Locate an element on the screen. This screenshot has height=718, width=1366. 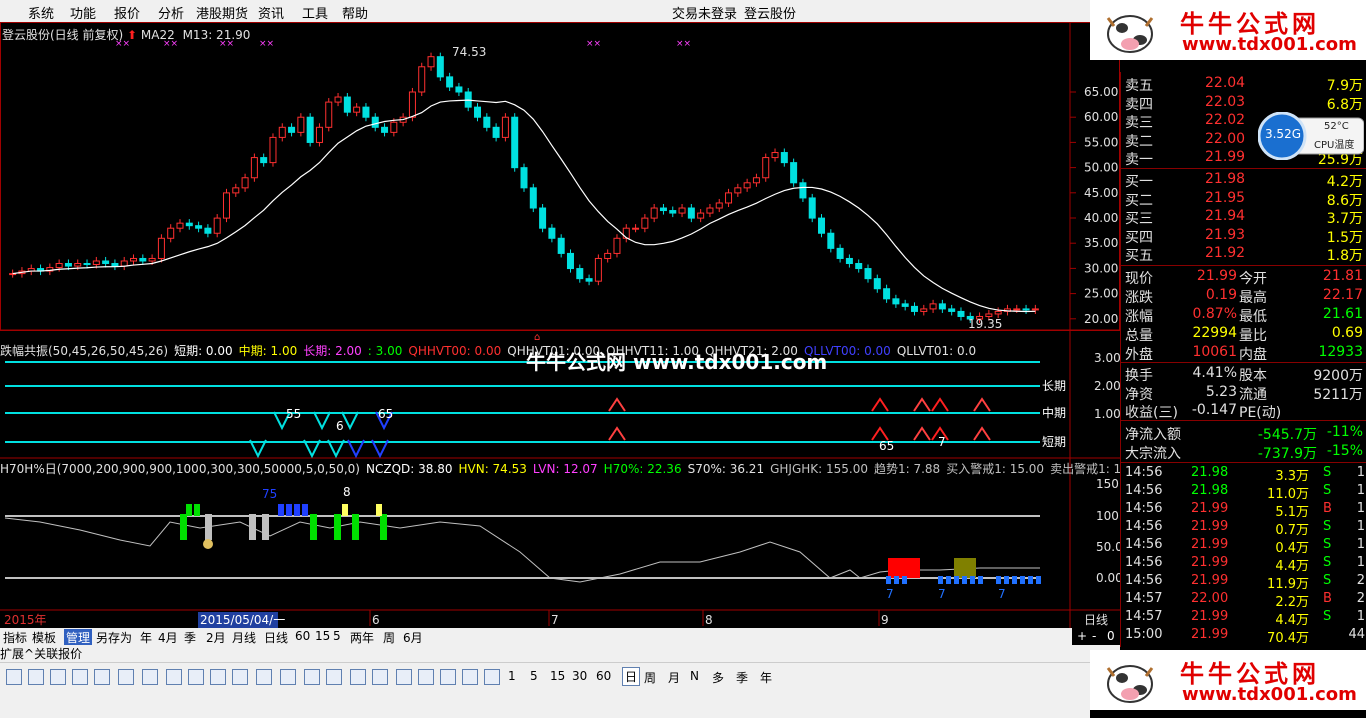
tab-12: 5 is located at coordinates (337, 636).